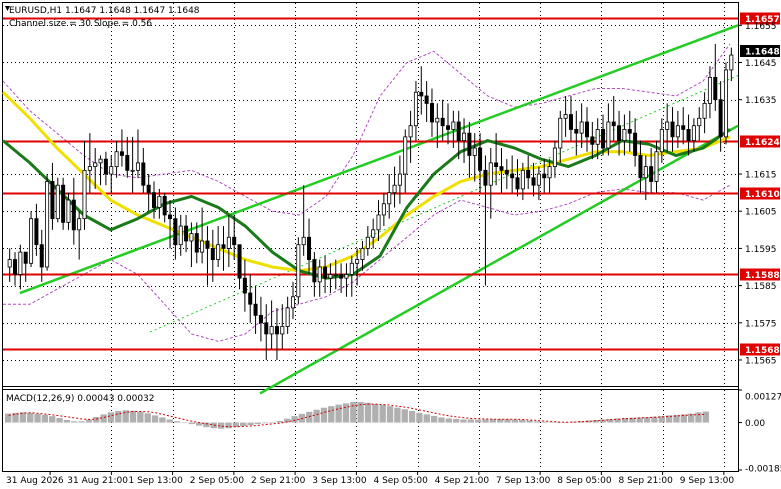 The image size is (781, 489). Describe the element at coordinates (762, 53) in the screenshot. I see `current-price-label: 1.1648` at that location.